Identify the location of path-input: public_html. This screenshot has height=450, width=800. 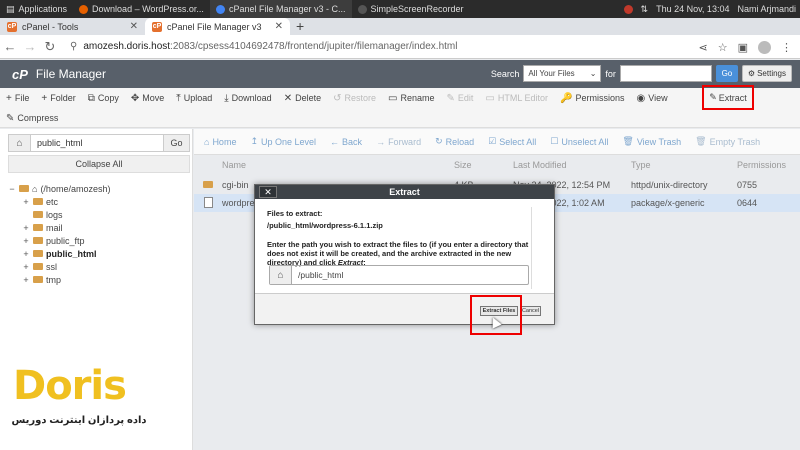
(97, 143).